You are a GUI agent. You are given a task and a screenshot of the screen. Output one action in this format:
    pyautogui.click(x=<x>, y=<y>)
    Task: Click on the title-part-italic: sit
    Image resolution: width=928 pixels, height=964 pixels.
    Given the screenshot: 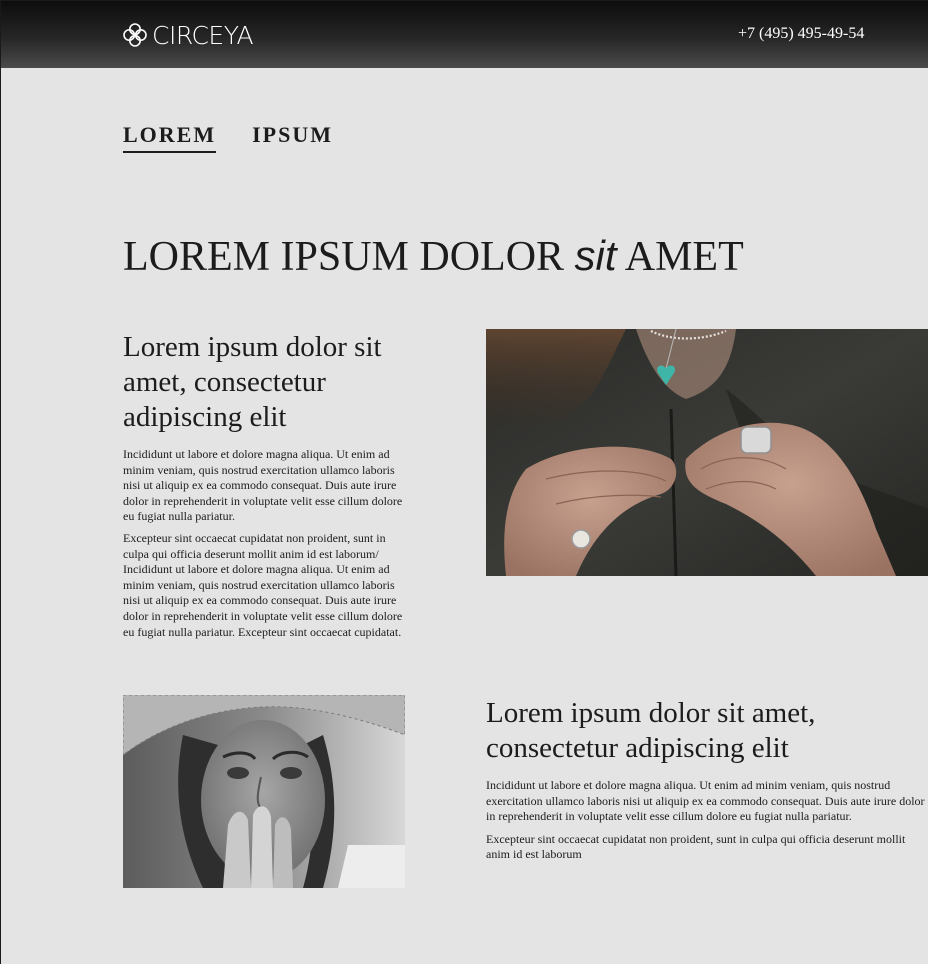 What is the action you would take?
    pyautogui.click(x=595, y=255)
    